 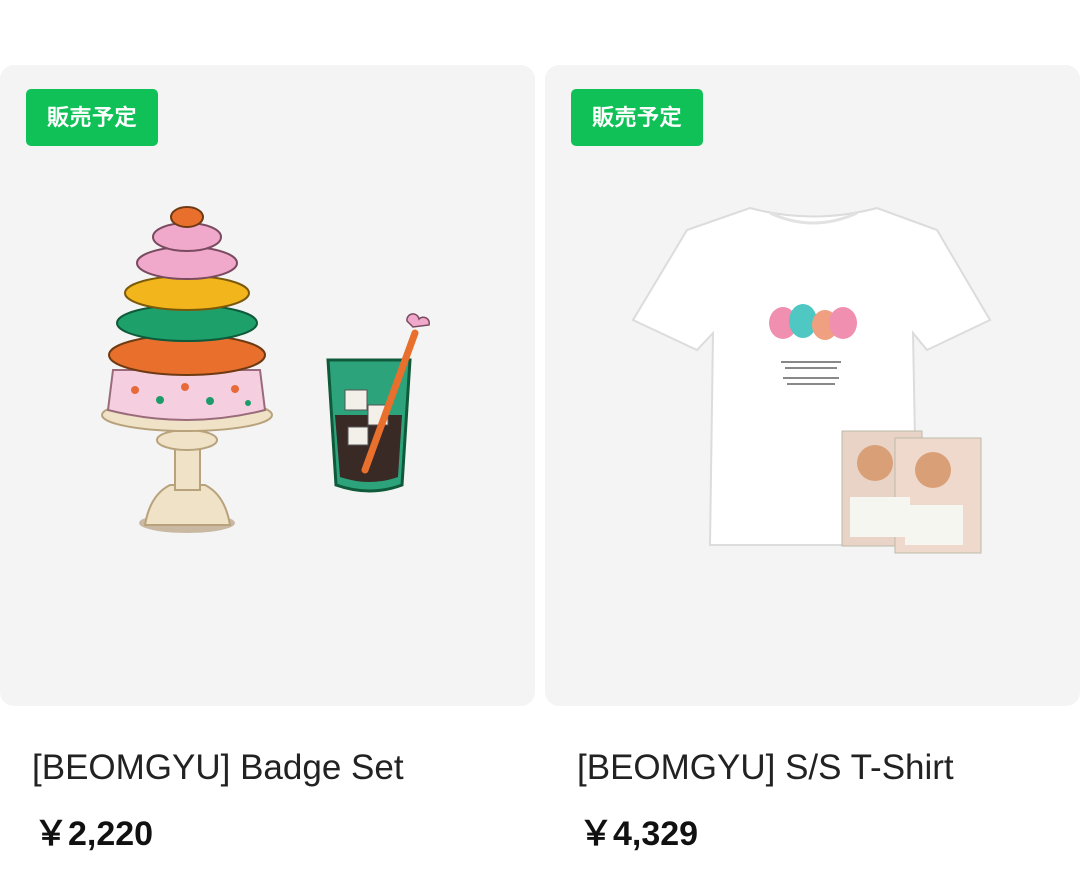 I want to click on product-title: [BEOMGYU] S/S T-Shirt, so click(x=765, y=768).